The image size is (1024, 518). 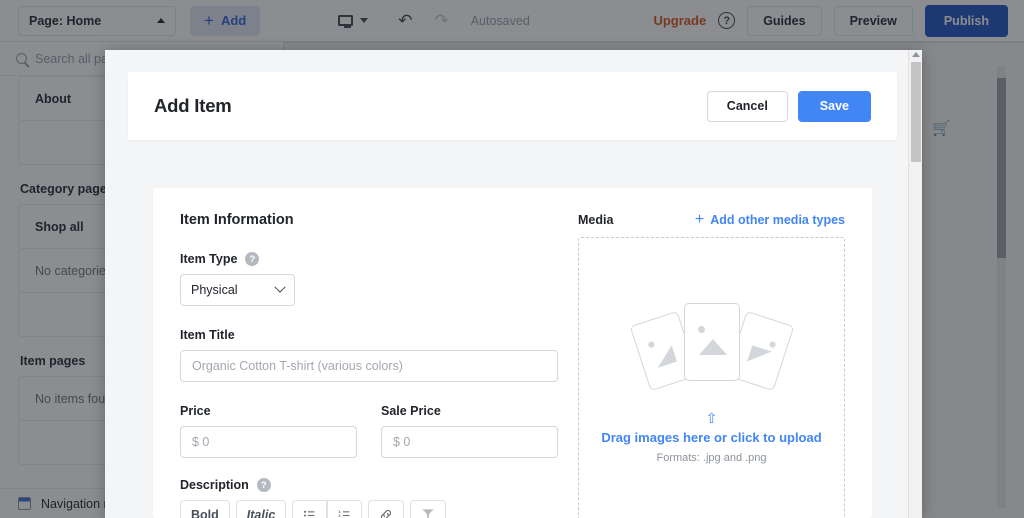 I want to click on link-button, so click(x=386, y=509).